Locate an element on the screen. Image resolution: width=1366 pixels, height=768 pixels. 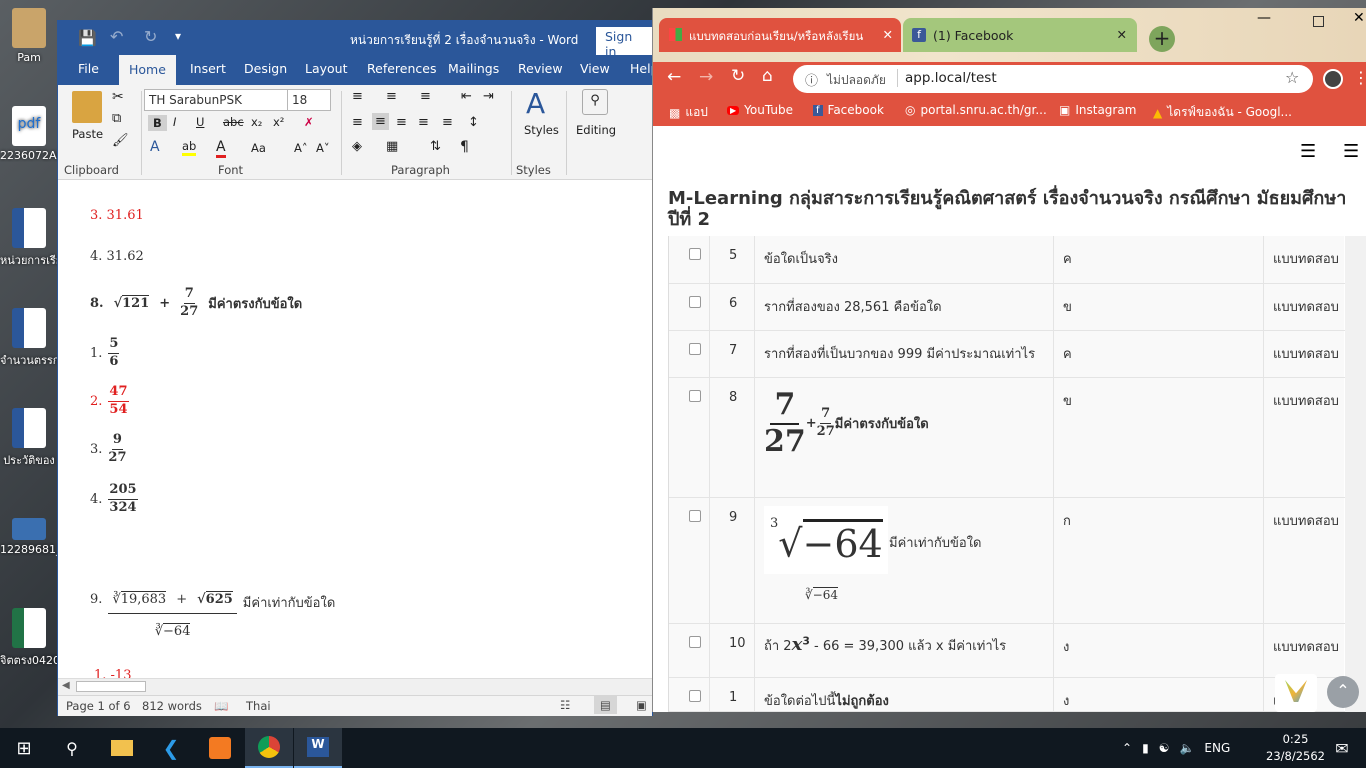
change-case-icon: Aa is located at coordinates (258, 148).